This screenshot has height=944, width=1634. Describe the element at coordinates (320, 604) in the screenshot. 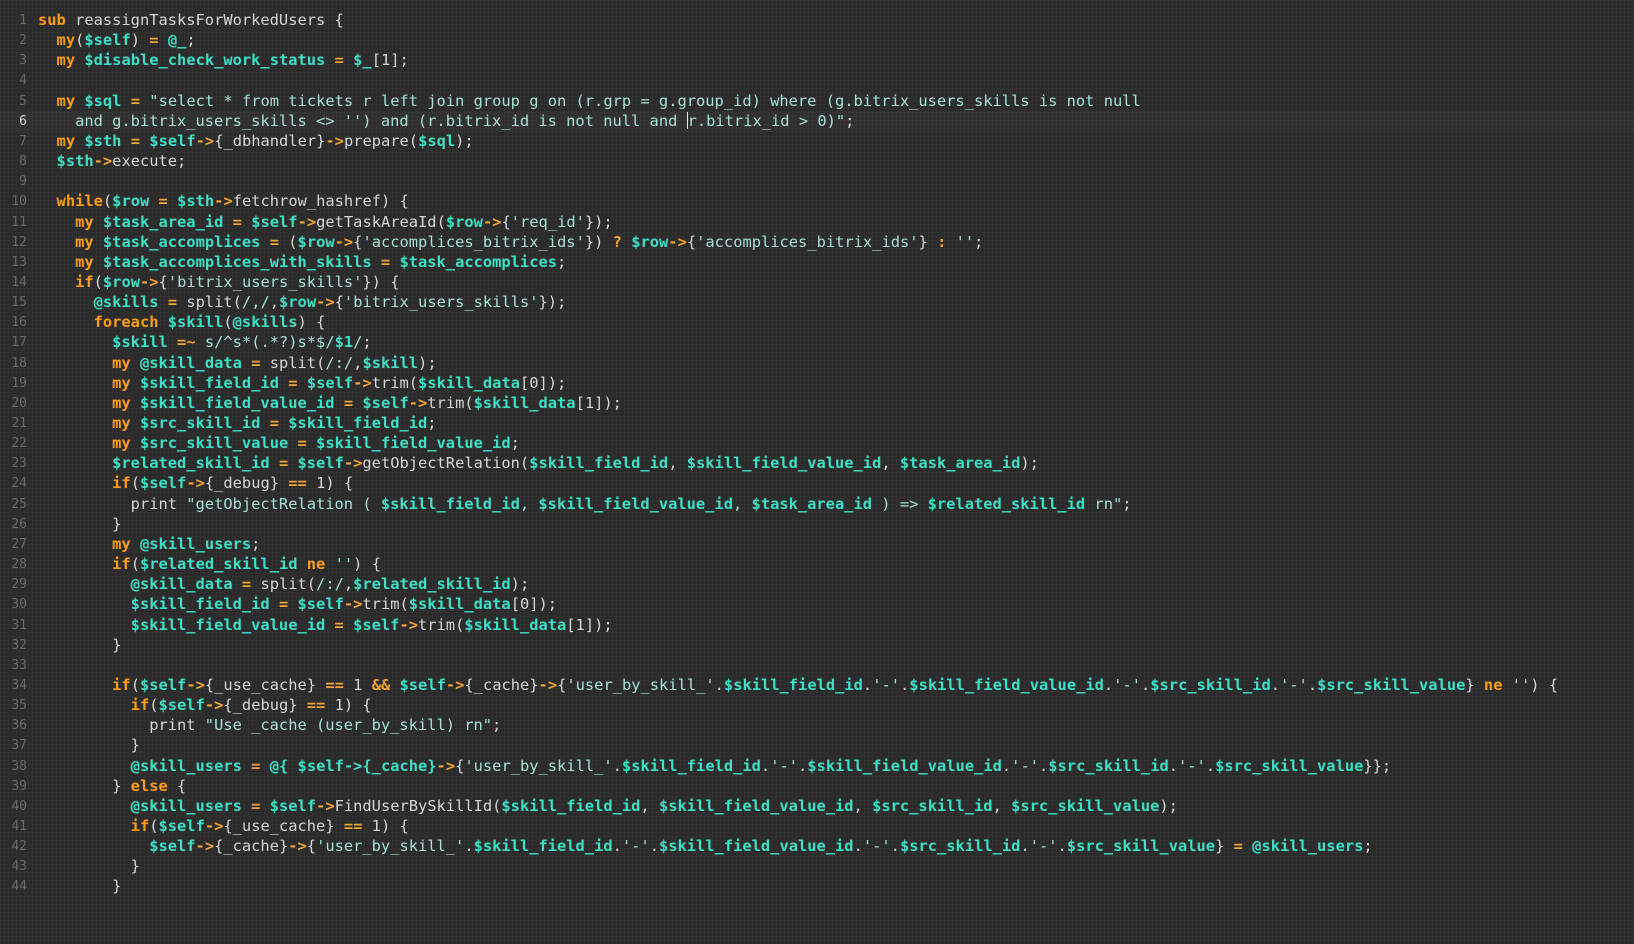

I see `code-token: $self` at that location.